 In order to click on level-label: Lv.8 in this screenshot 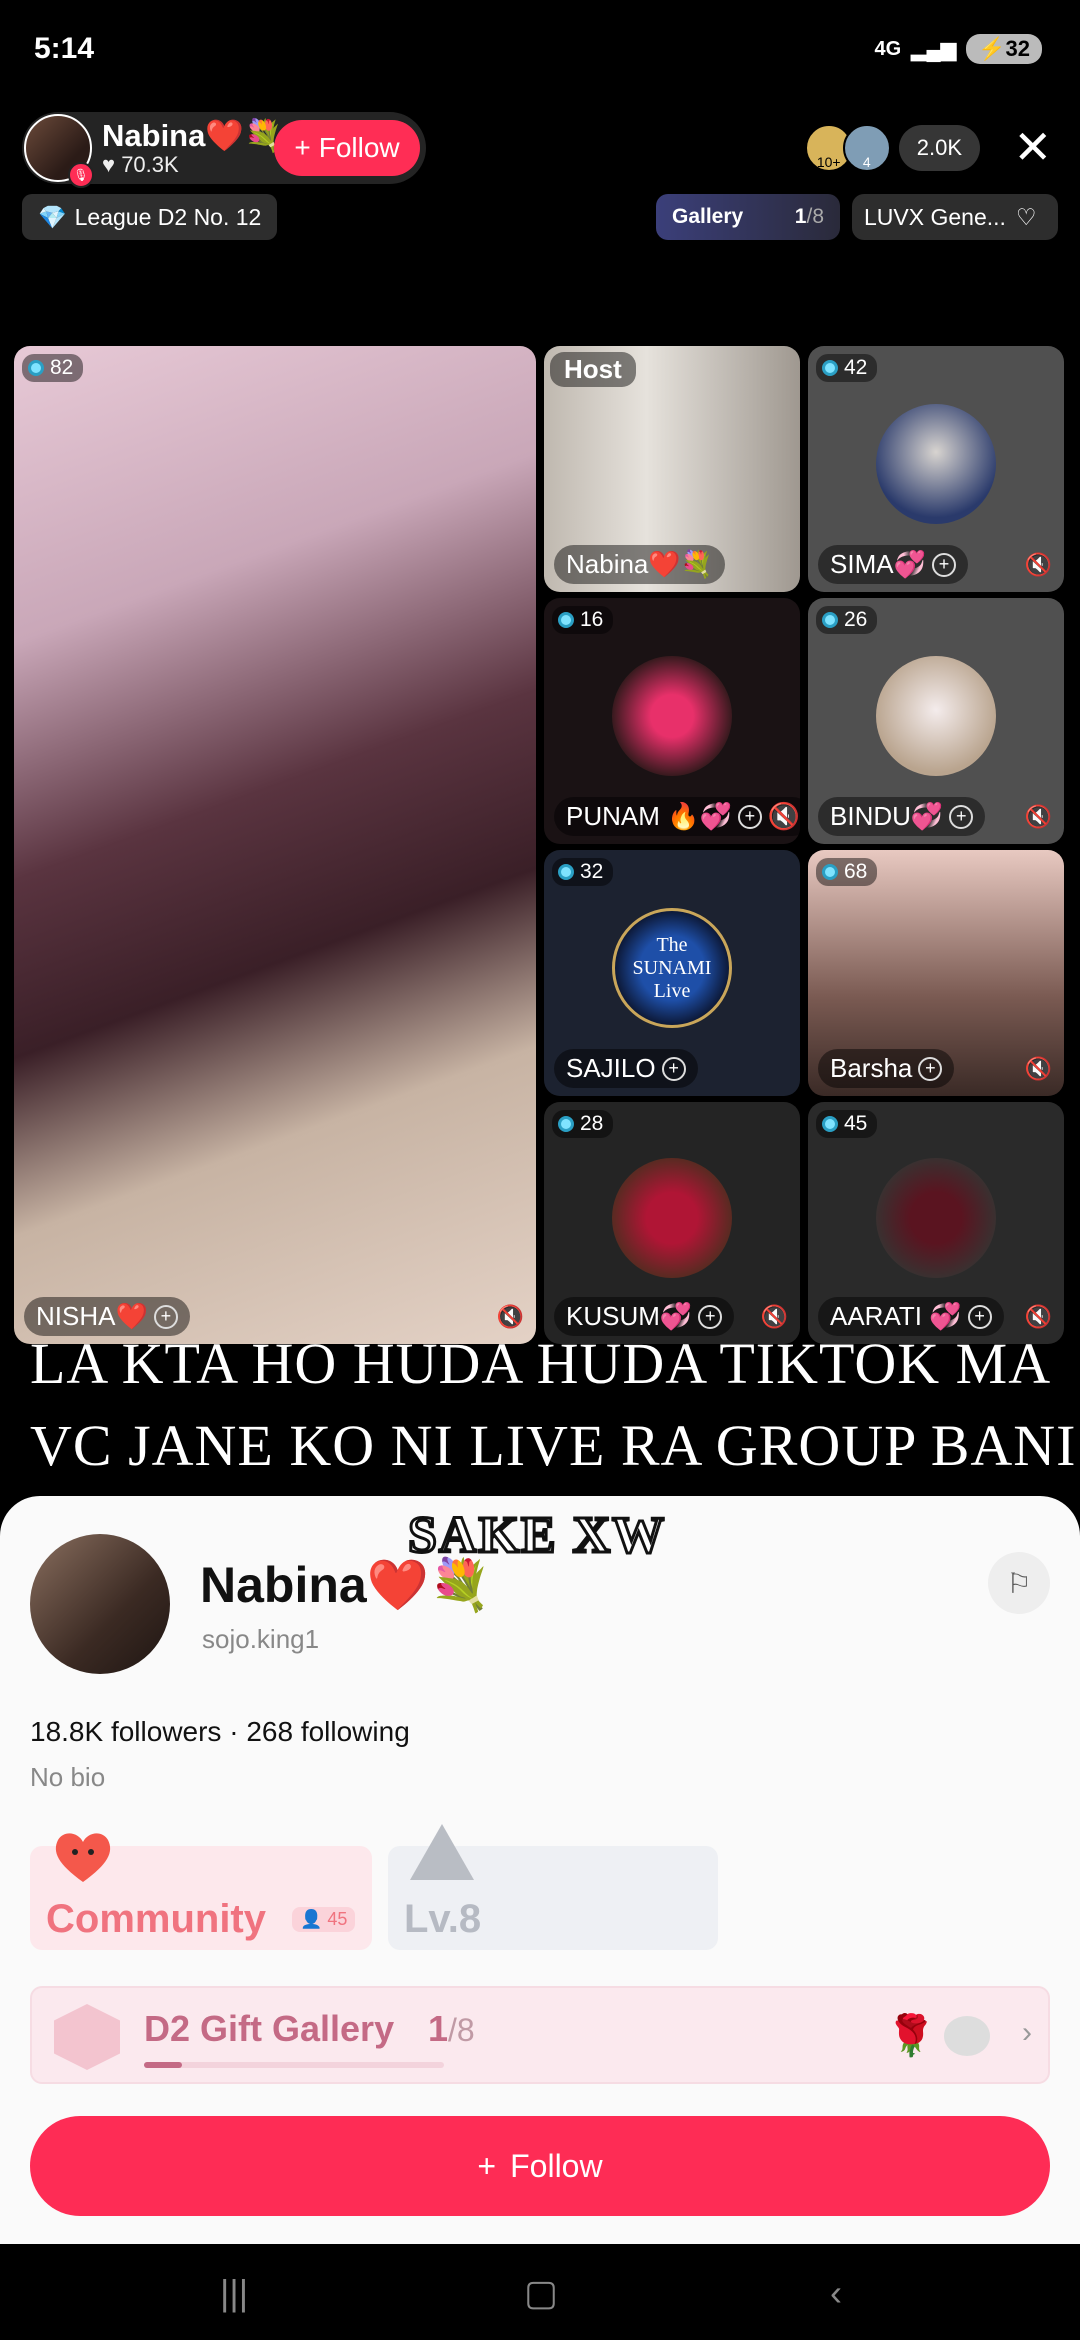, I will do `click(443, 1919)`.